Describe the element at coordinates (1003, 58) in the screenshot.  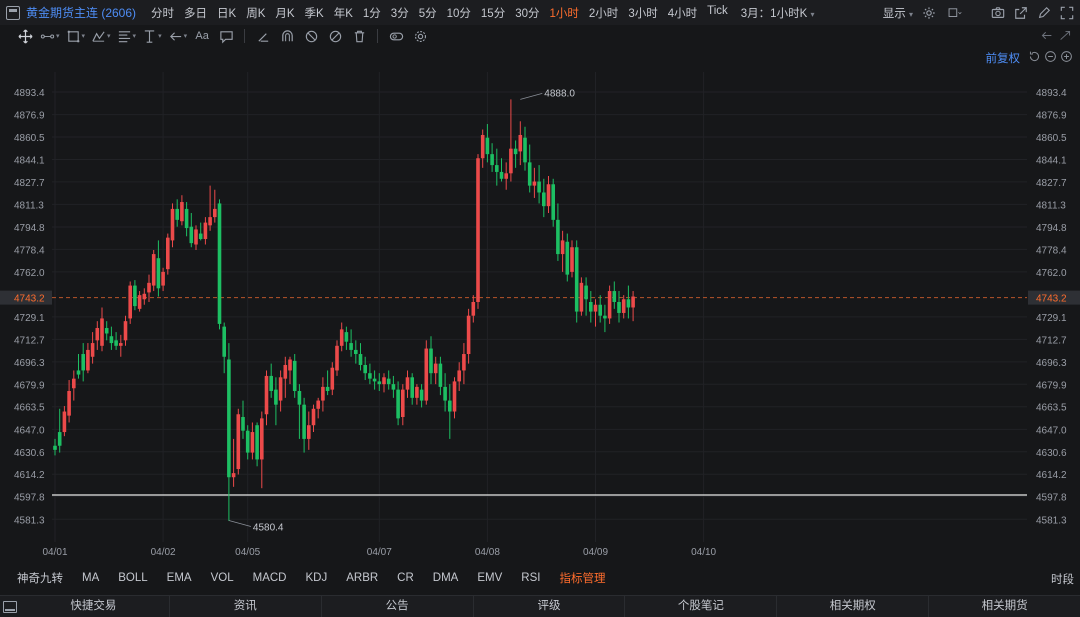
I see `price-adjust-toggle: 前复权` at that location.